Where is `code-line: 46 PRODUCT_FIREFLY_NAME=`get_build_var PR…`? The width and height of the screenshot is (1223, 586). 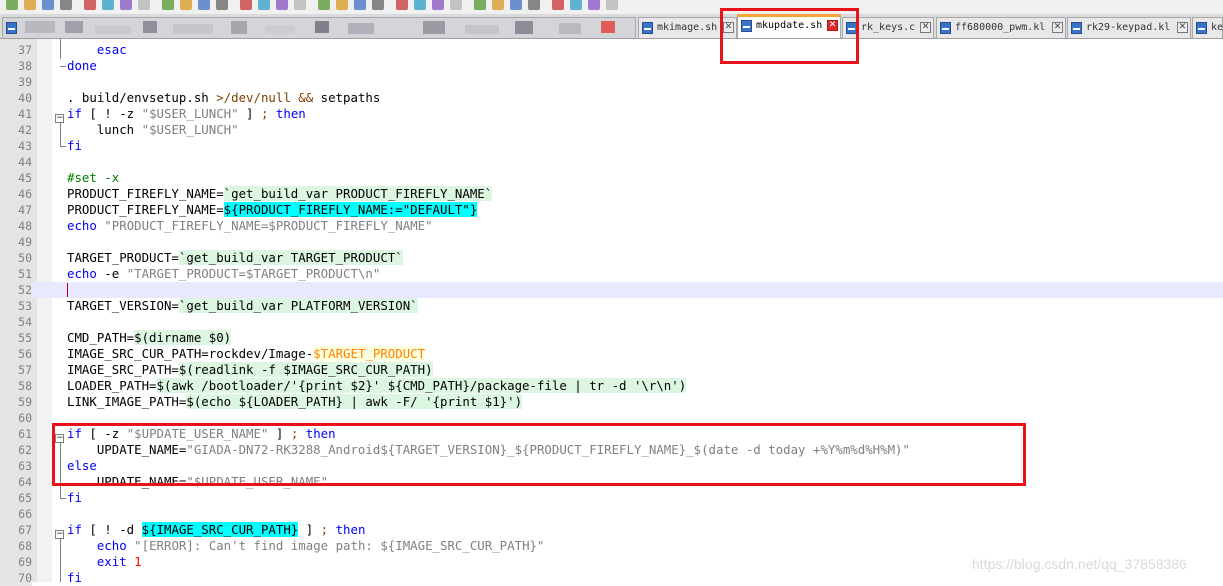 code-line: 46 PRODUCT_FIREFLY_NAME=`get_build_var PR… is located at coordinates (611, 194).